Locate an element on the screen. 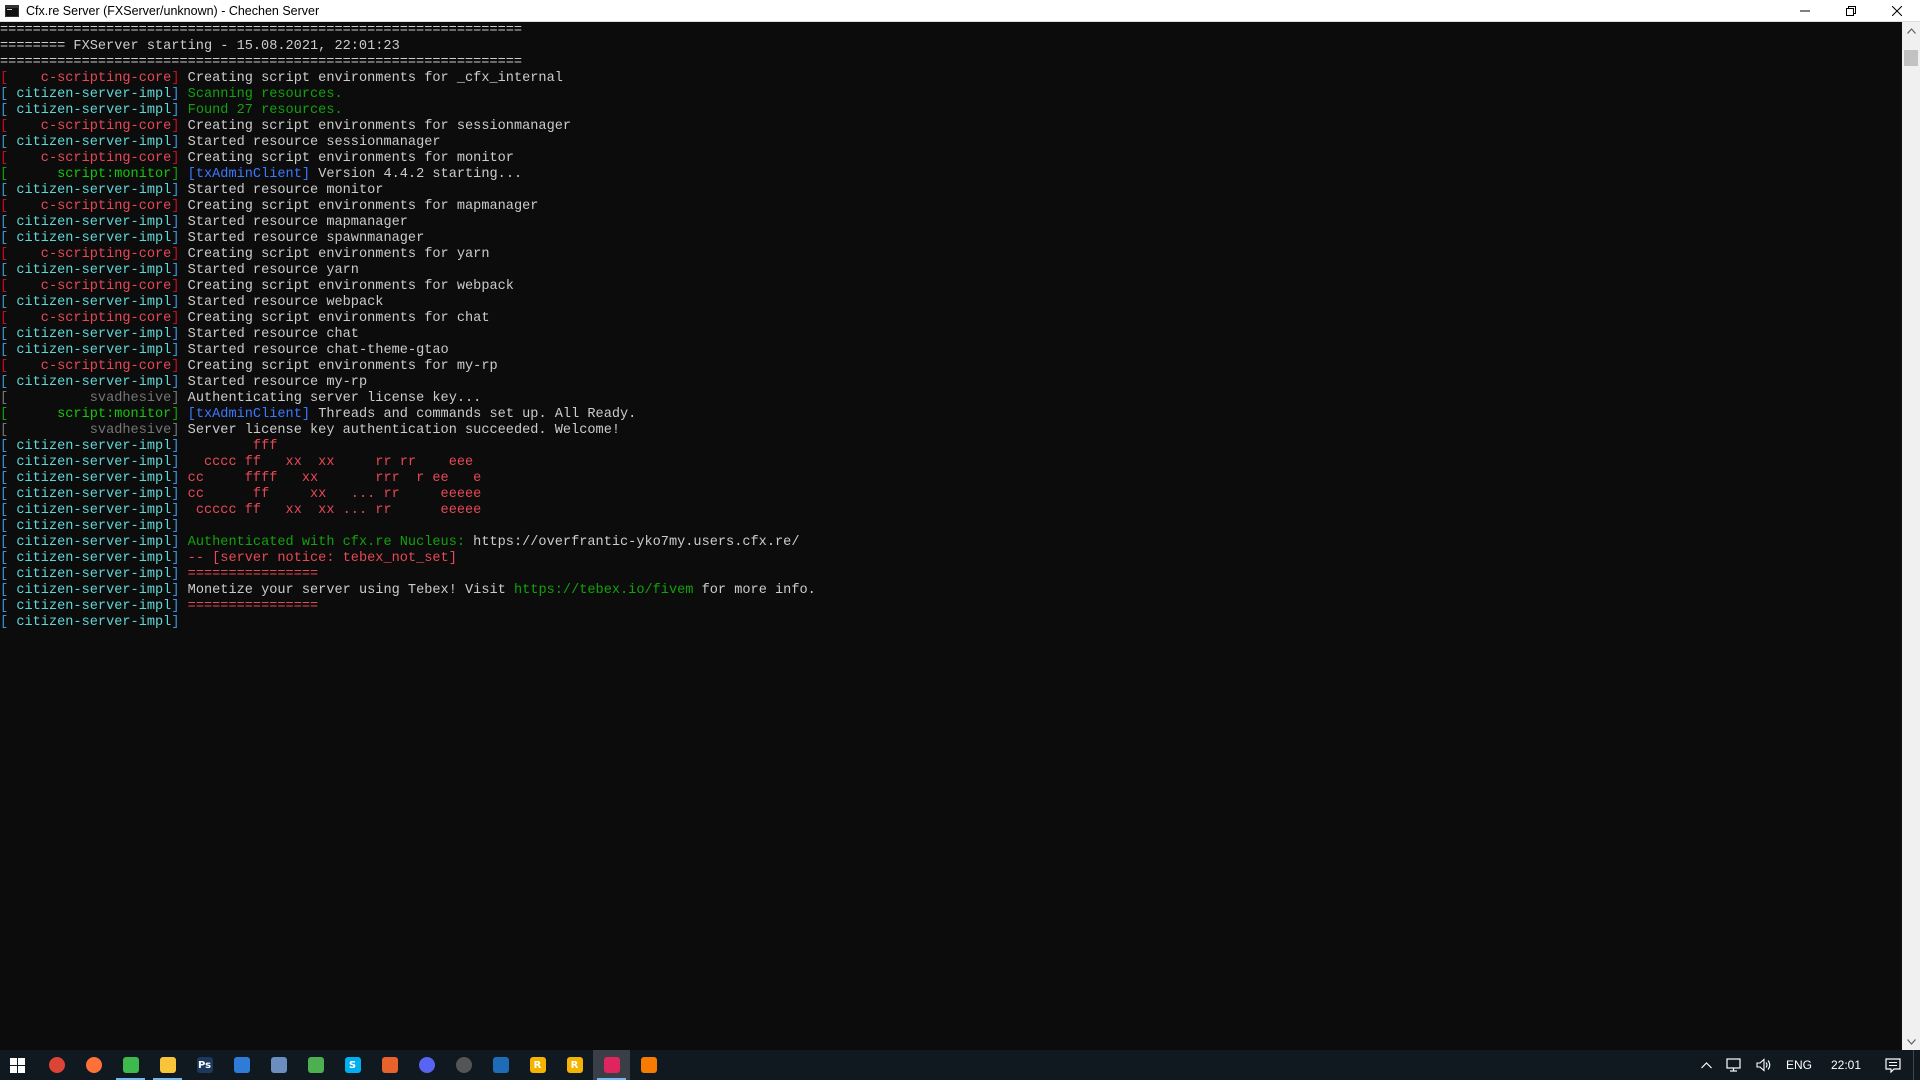 The width and height of the screenshot is (1920, 1080). chevron-down-icon is located at coordinates (1911, 1041).